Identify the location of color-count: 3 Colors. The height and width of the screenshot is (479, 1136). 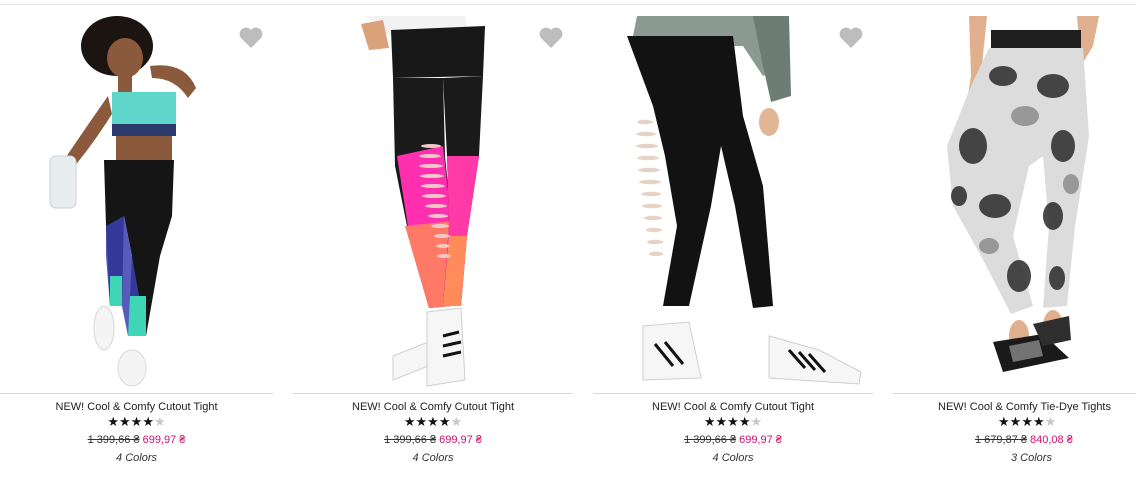
(1073, 458).